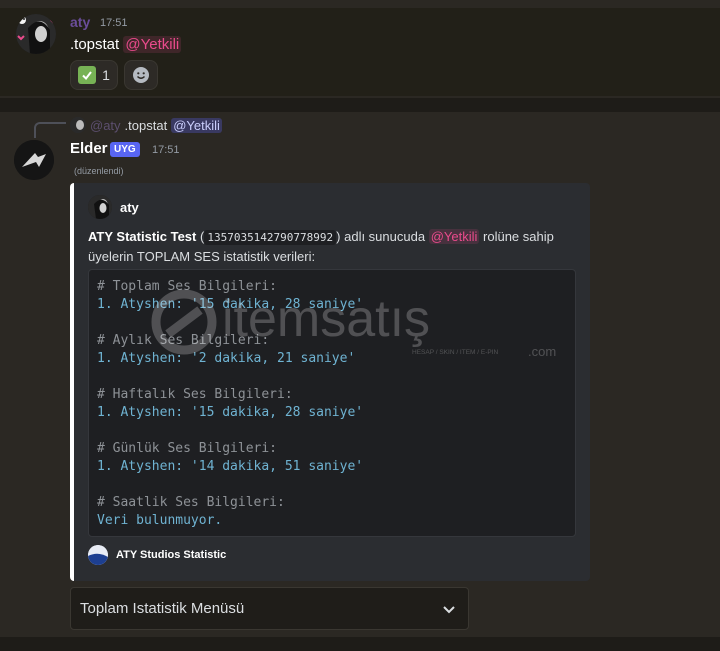 The width and height of the screenshot is (720, 651). Describe the element at coordinates (162, 608) in the screenshot. I see `select-placeholder: Toplam Istatistik Menüsü` at that location.